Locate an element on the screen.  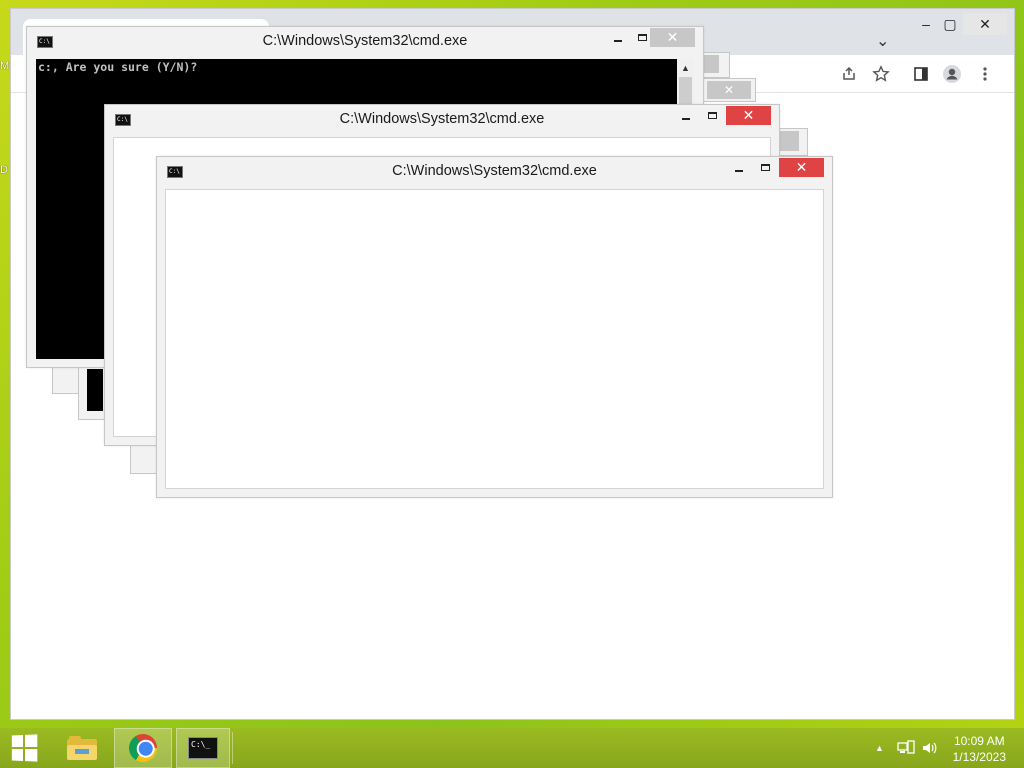
folder-icon is located at coordinates (82, 748).